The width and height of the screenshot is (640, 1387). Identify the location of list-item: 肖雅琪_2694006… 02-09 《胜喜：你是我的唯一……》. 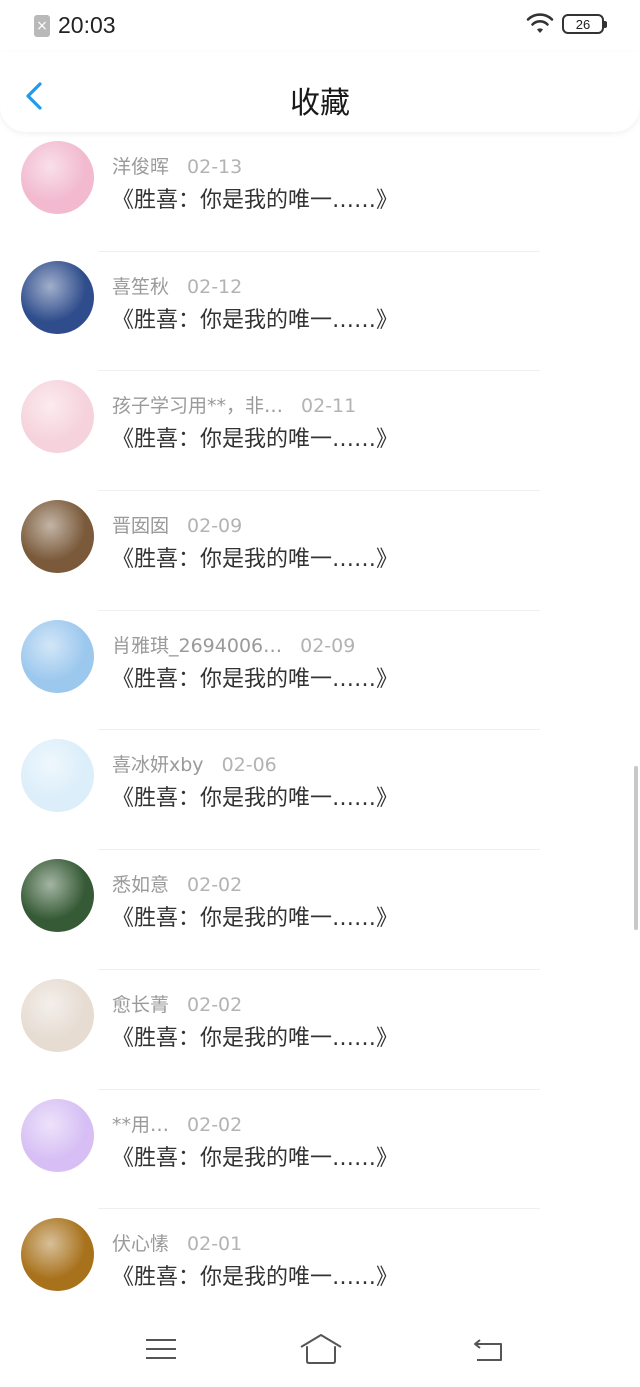
(320, 671).